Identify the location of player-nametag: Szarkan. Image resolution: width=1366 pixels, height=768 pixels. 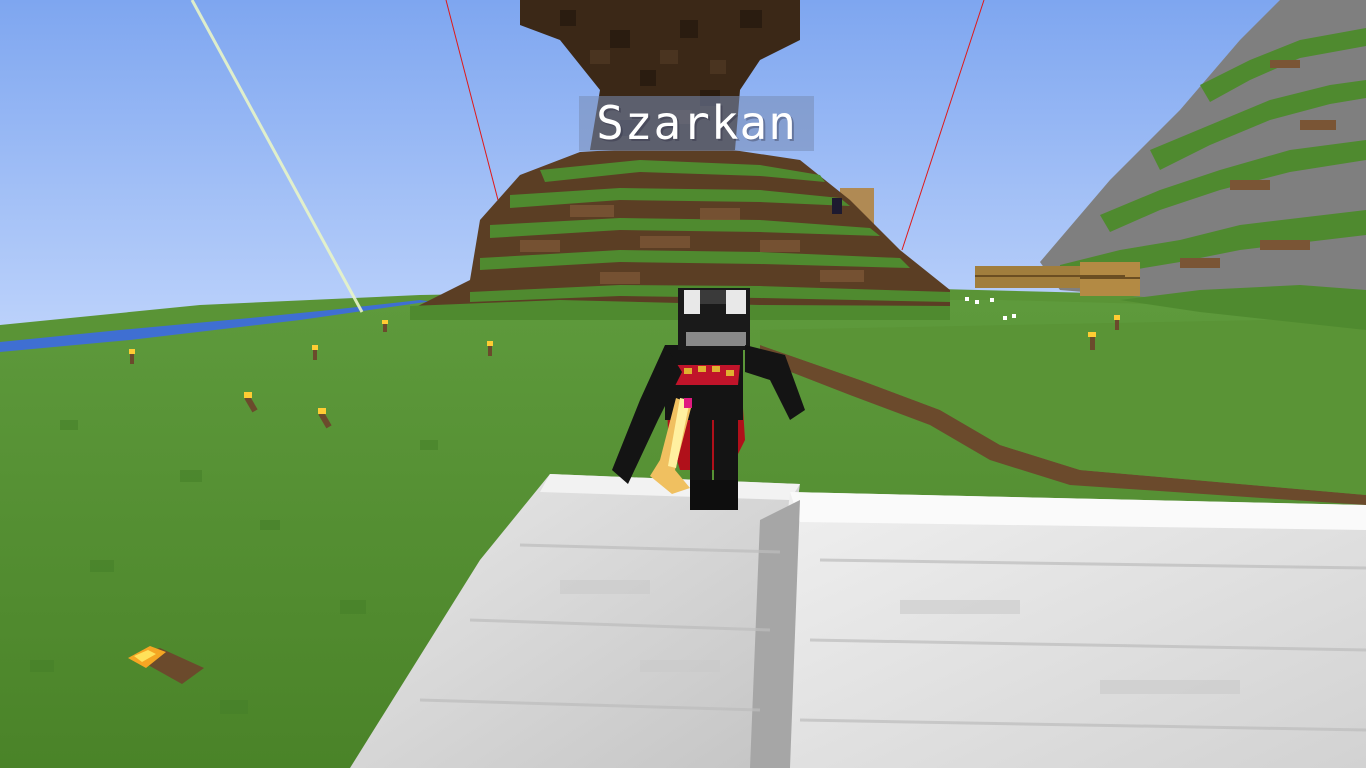
(696, 123).